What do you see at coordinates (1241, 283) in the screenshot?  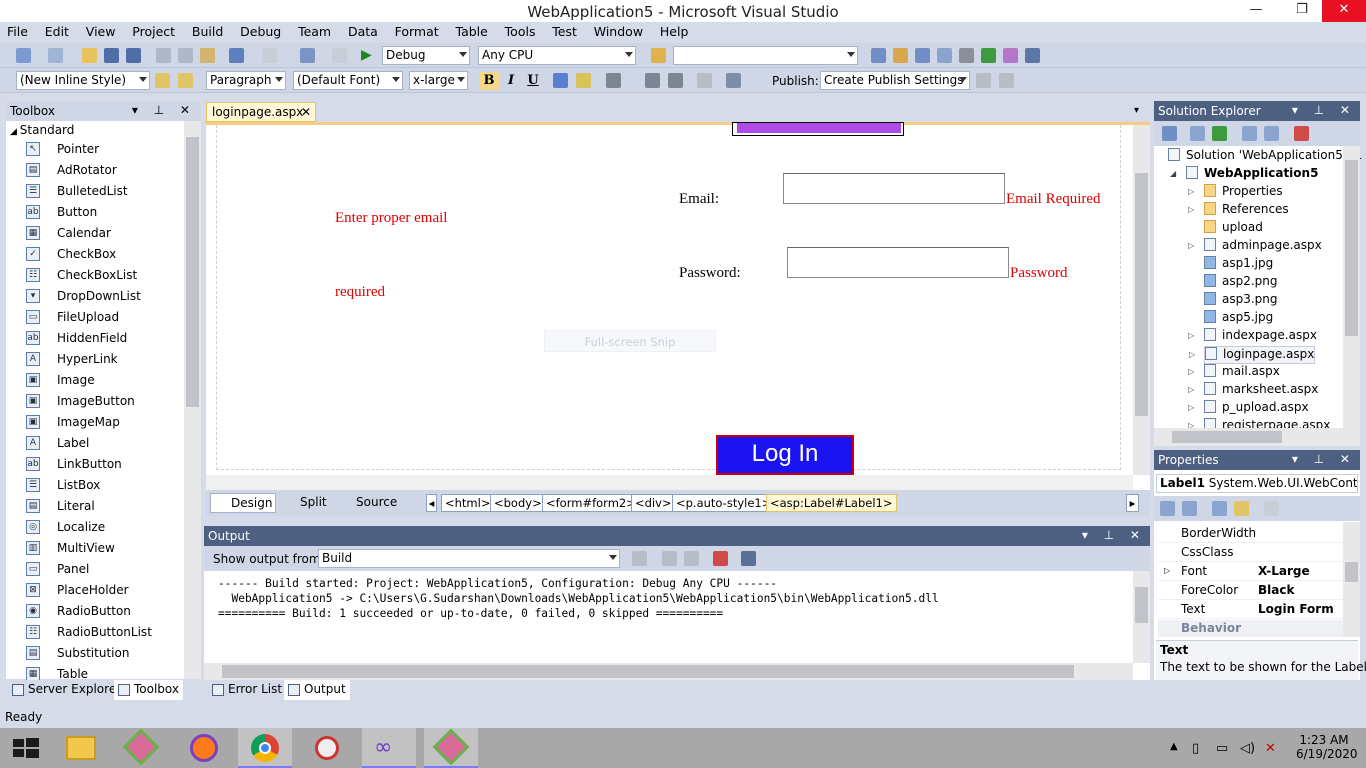 I see `solution-item: asp2.png` at bounding box center [1241, 283].